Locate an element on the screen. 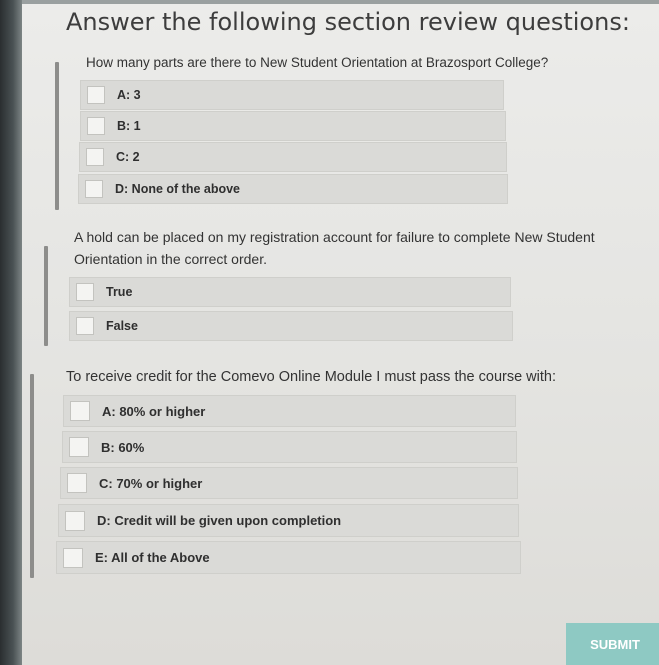  q3-option-d: D: Credit will be given upon completion is located at coordinates (288, 520).